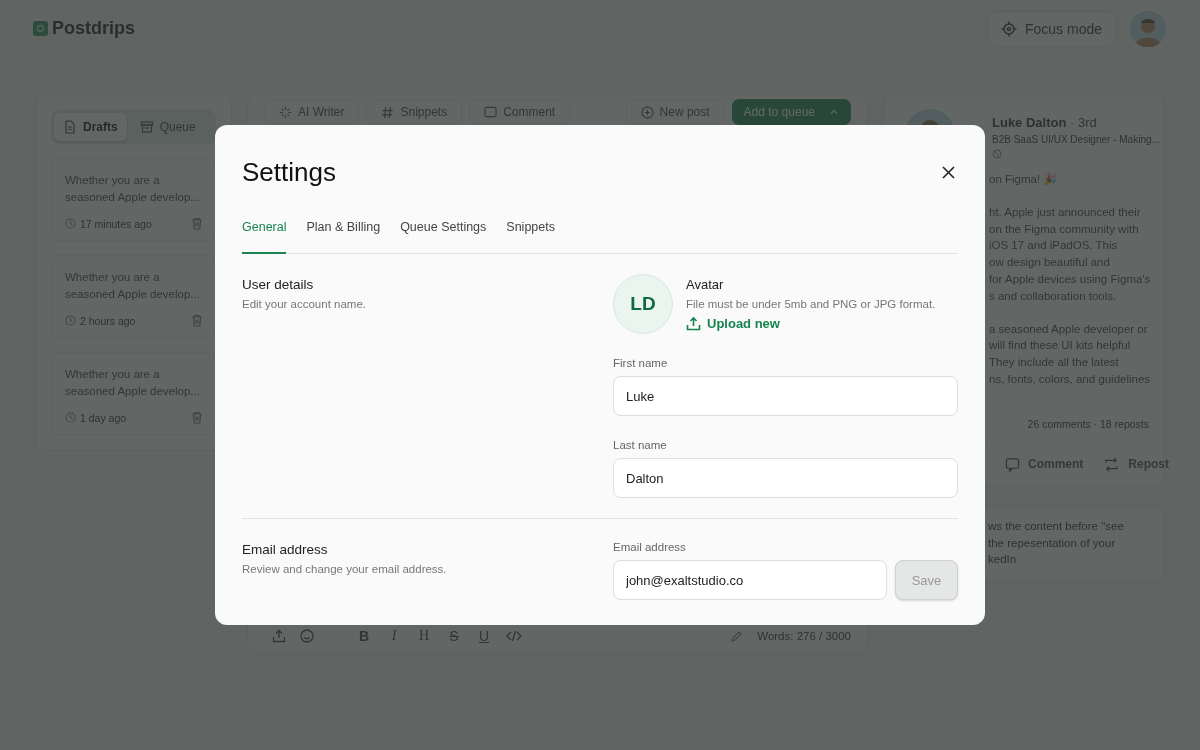  I want to click on settings-tab: Snippets, so click(530, 237).